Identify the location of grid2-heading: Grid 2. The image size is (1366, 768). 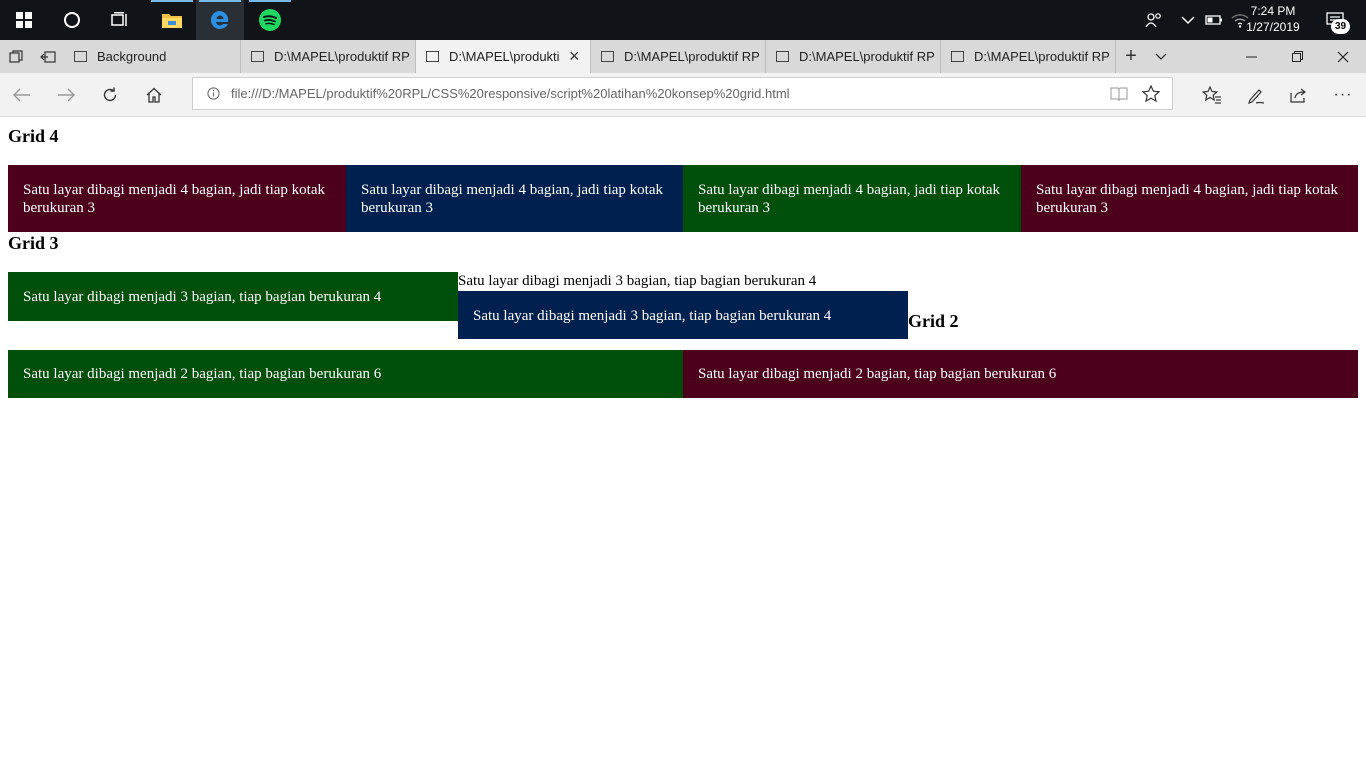
(933, 321).